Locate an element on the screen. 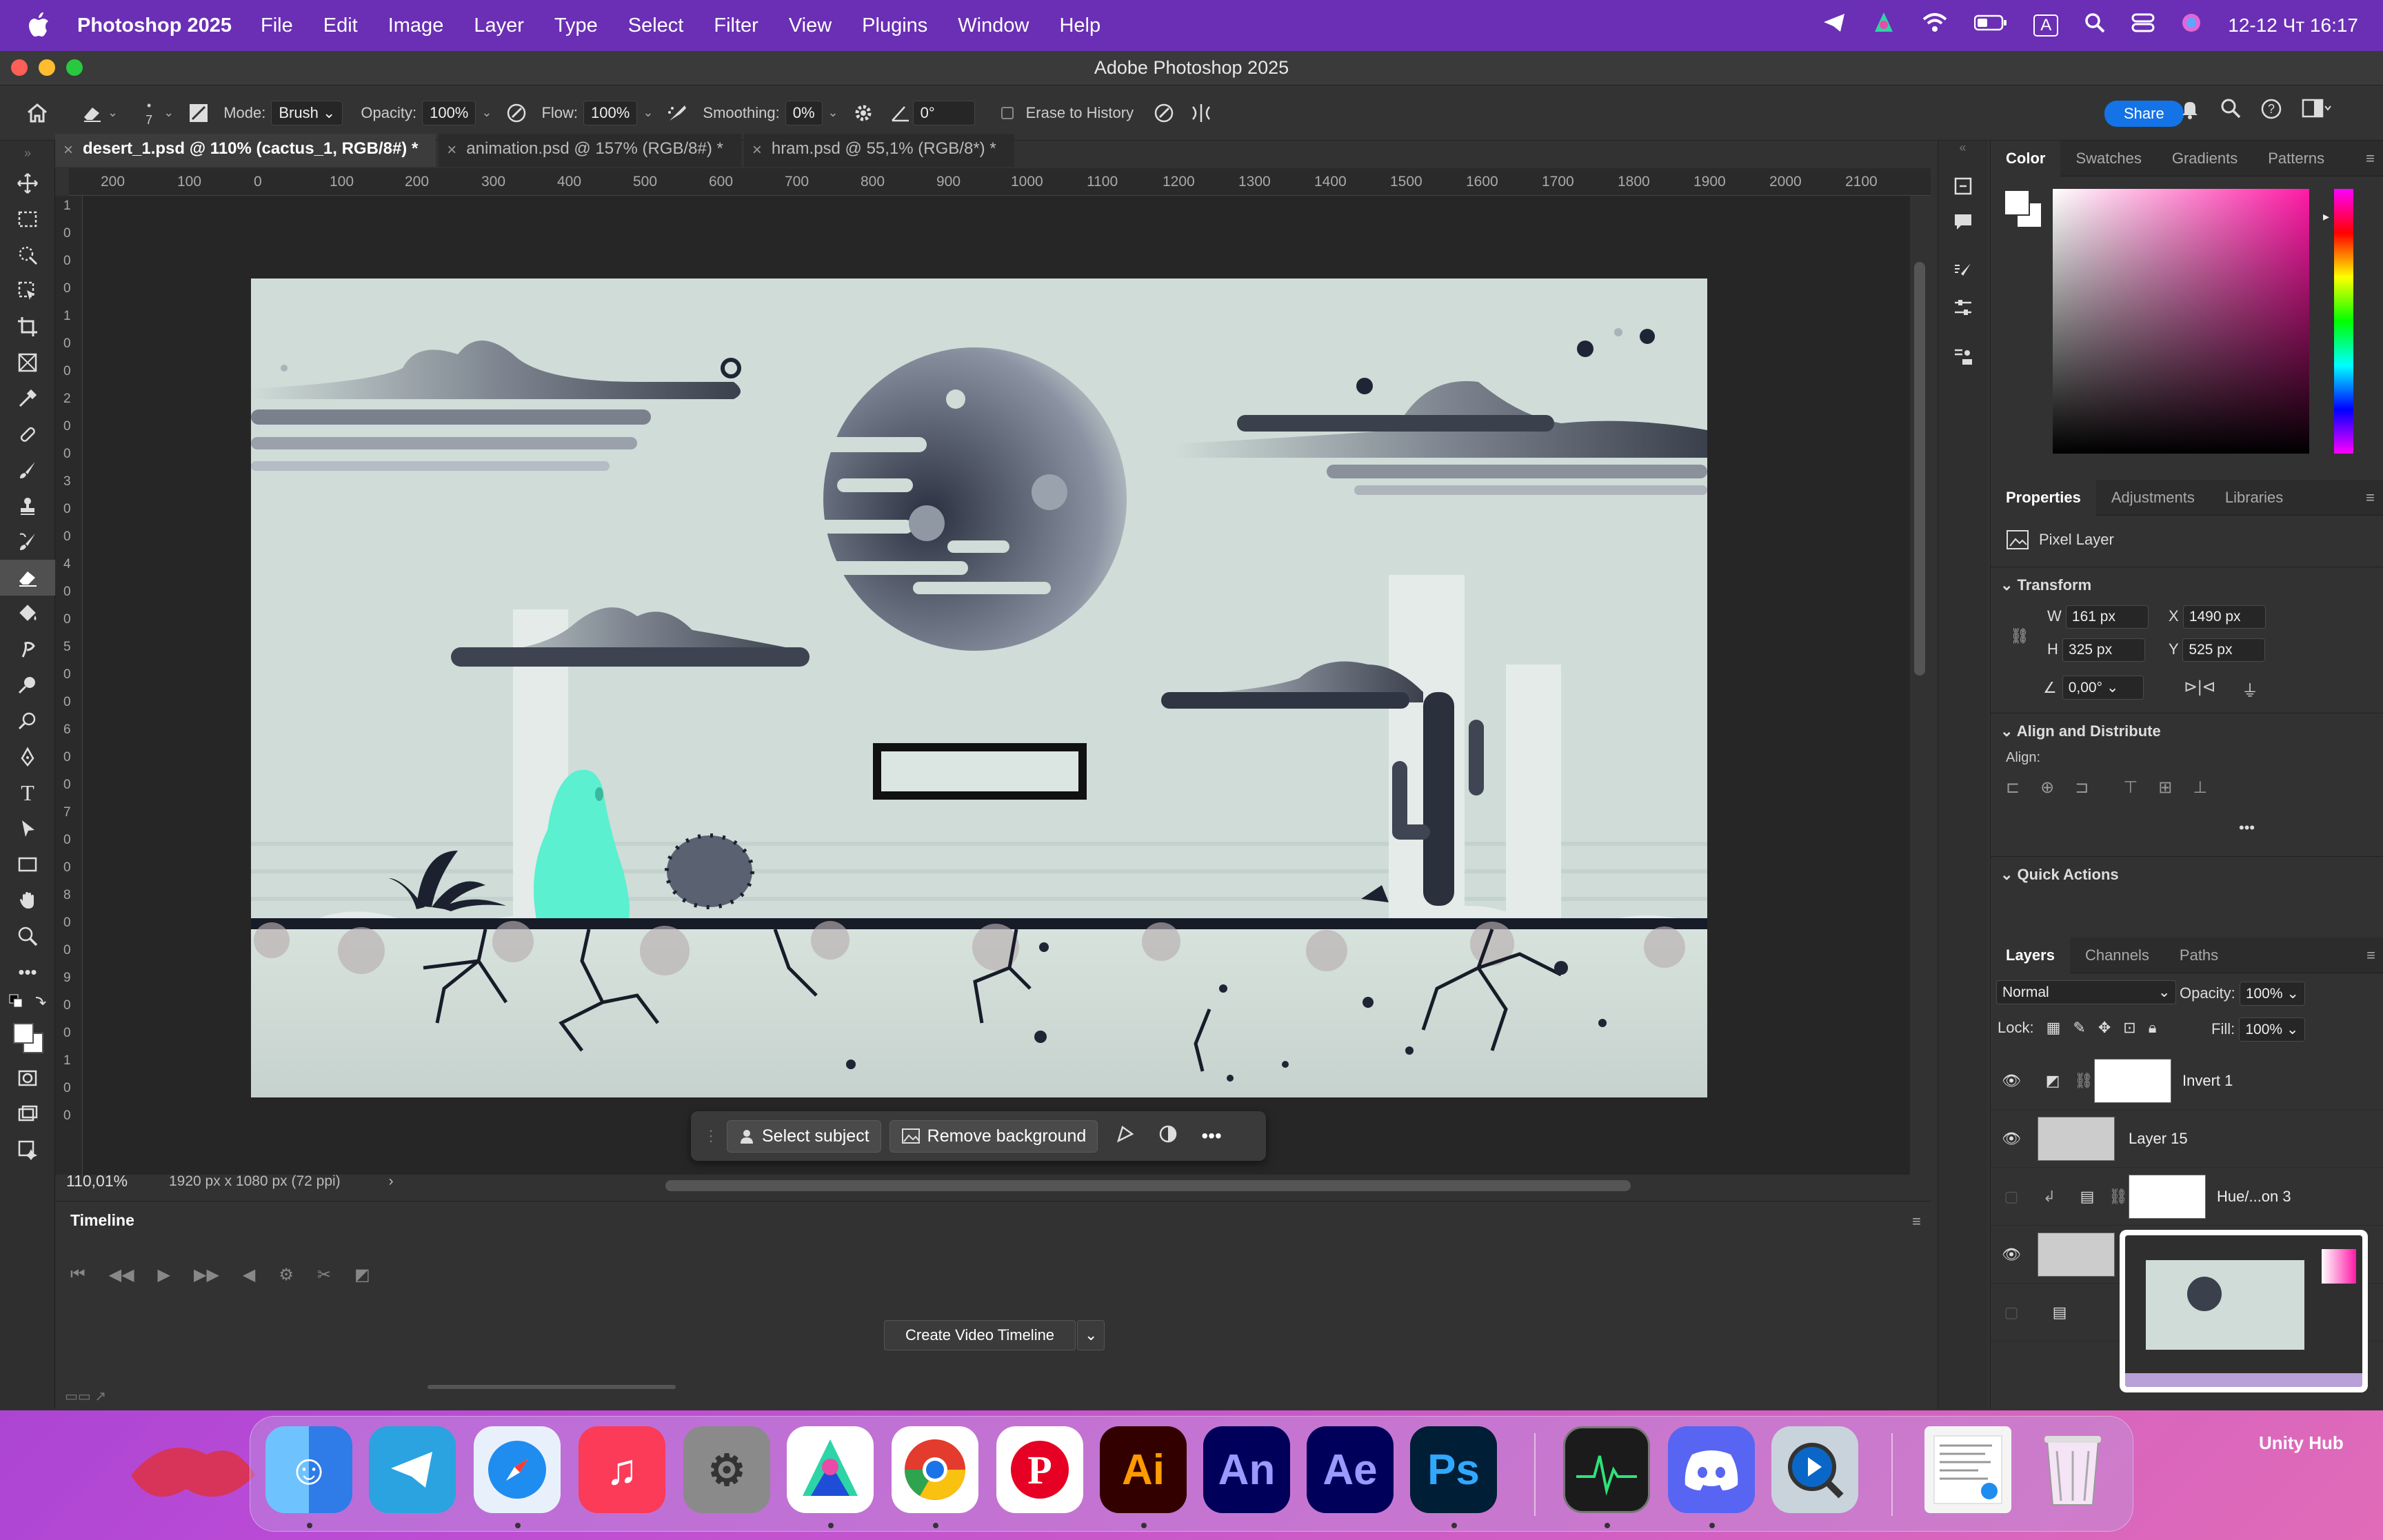 This screenshot has height=1540, width=2383. pressure-size-icon is located at coordinates (1164, 113).